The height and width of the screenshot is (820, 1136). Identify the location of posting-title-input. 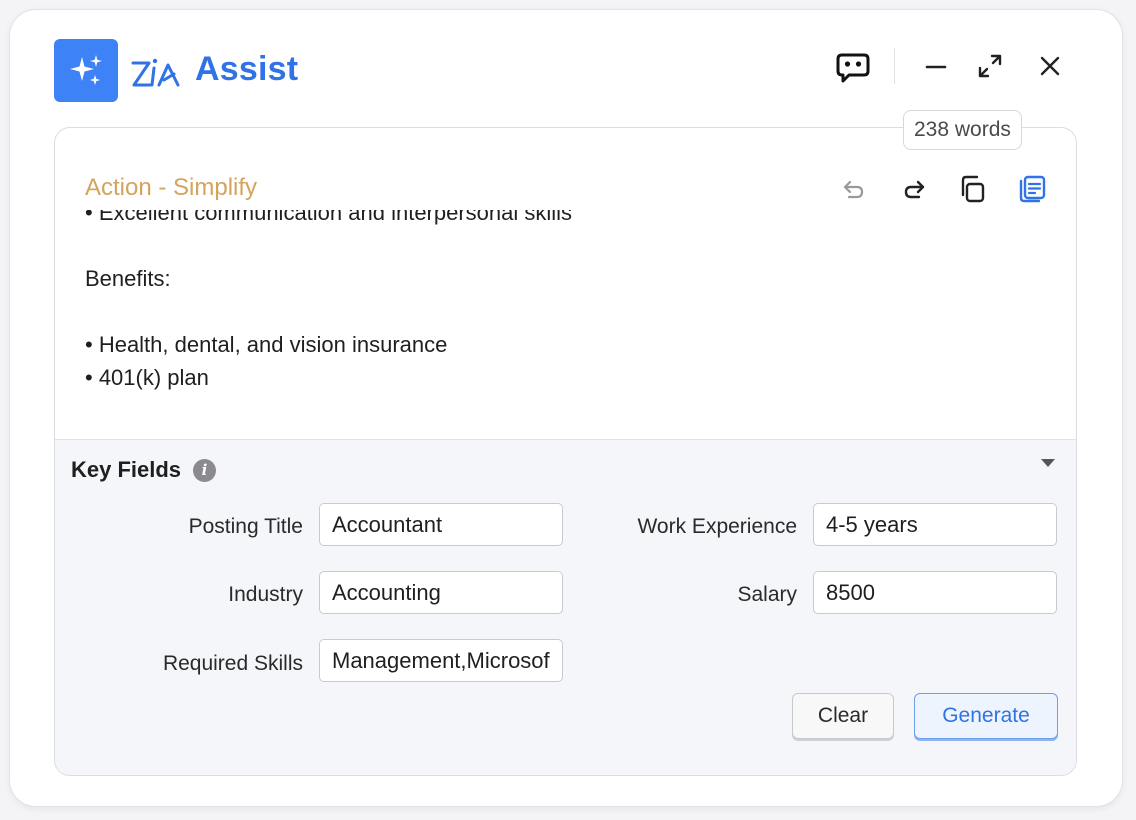
(441, 524).